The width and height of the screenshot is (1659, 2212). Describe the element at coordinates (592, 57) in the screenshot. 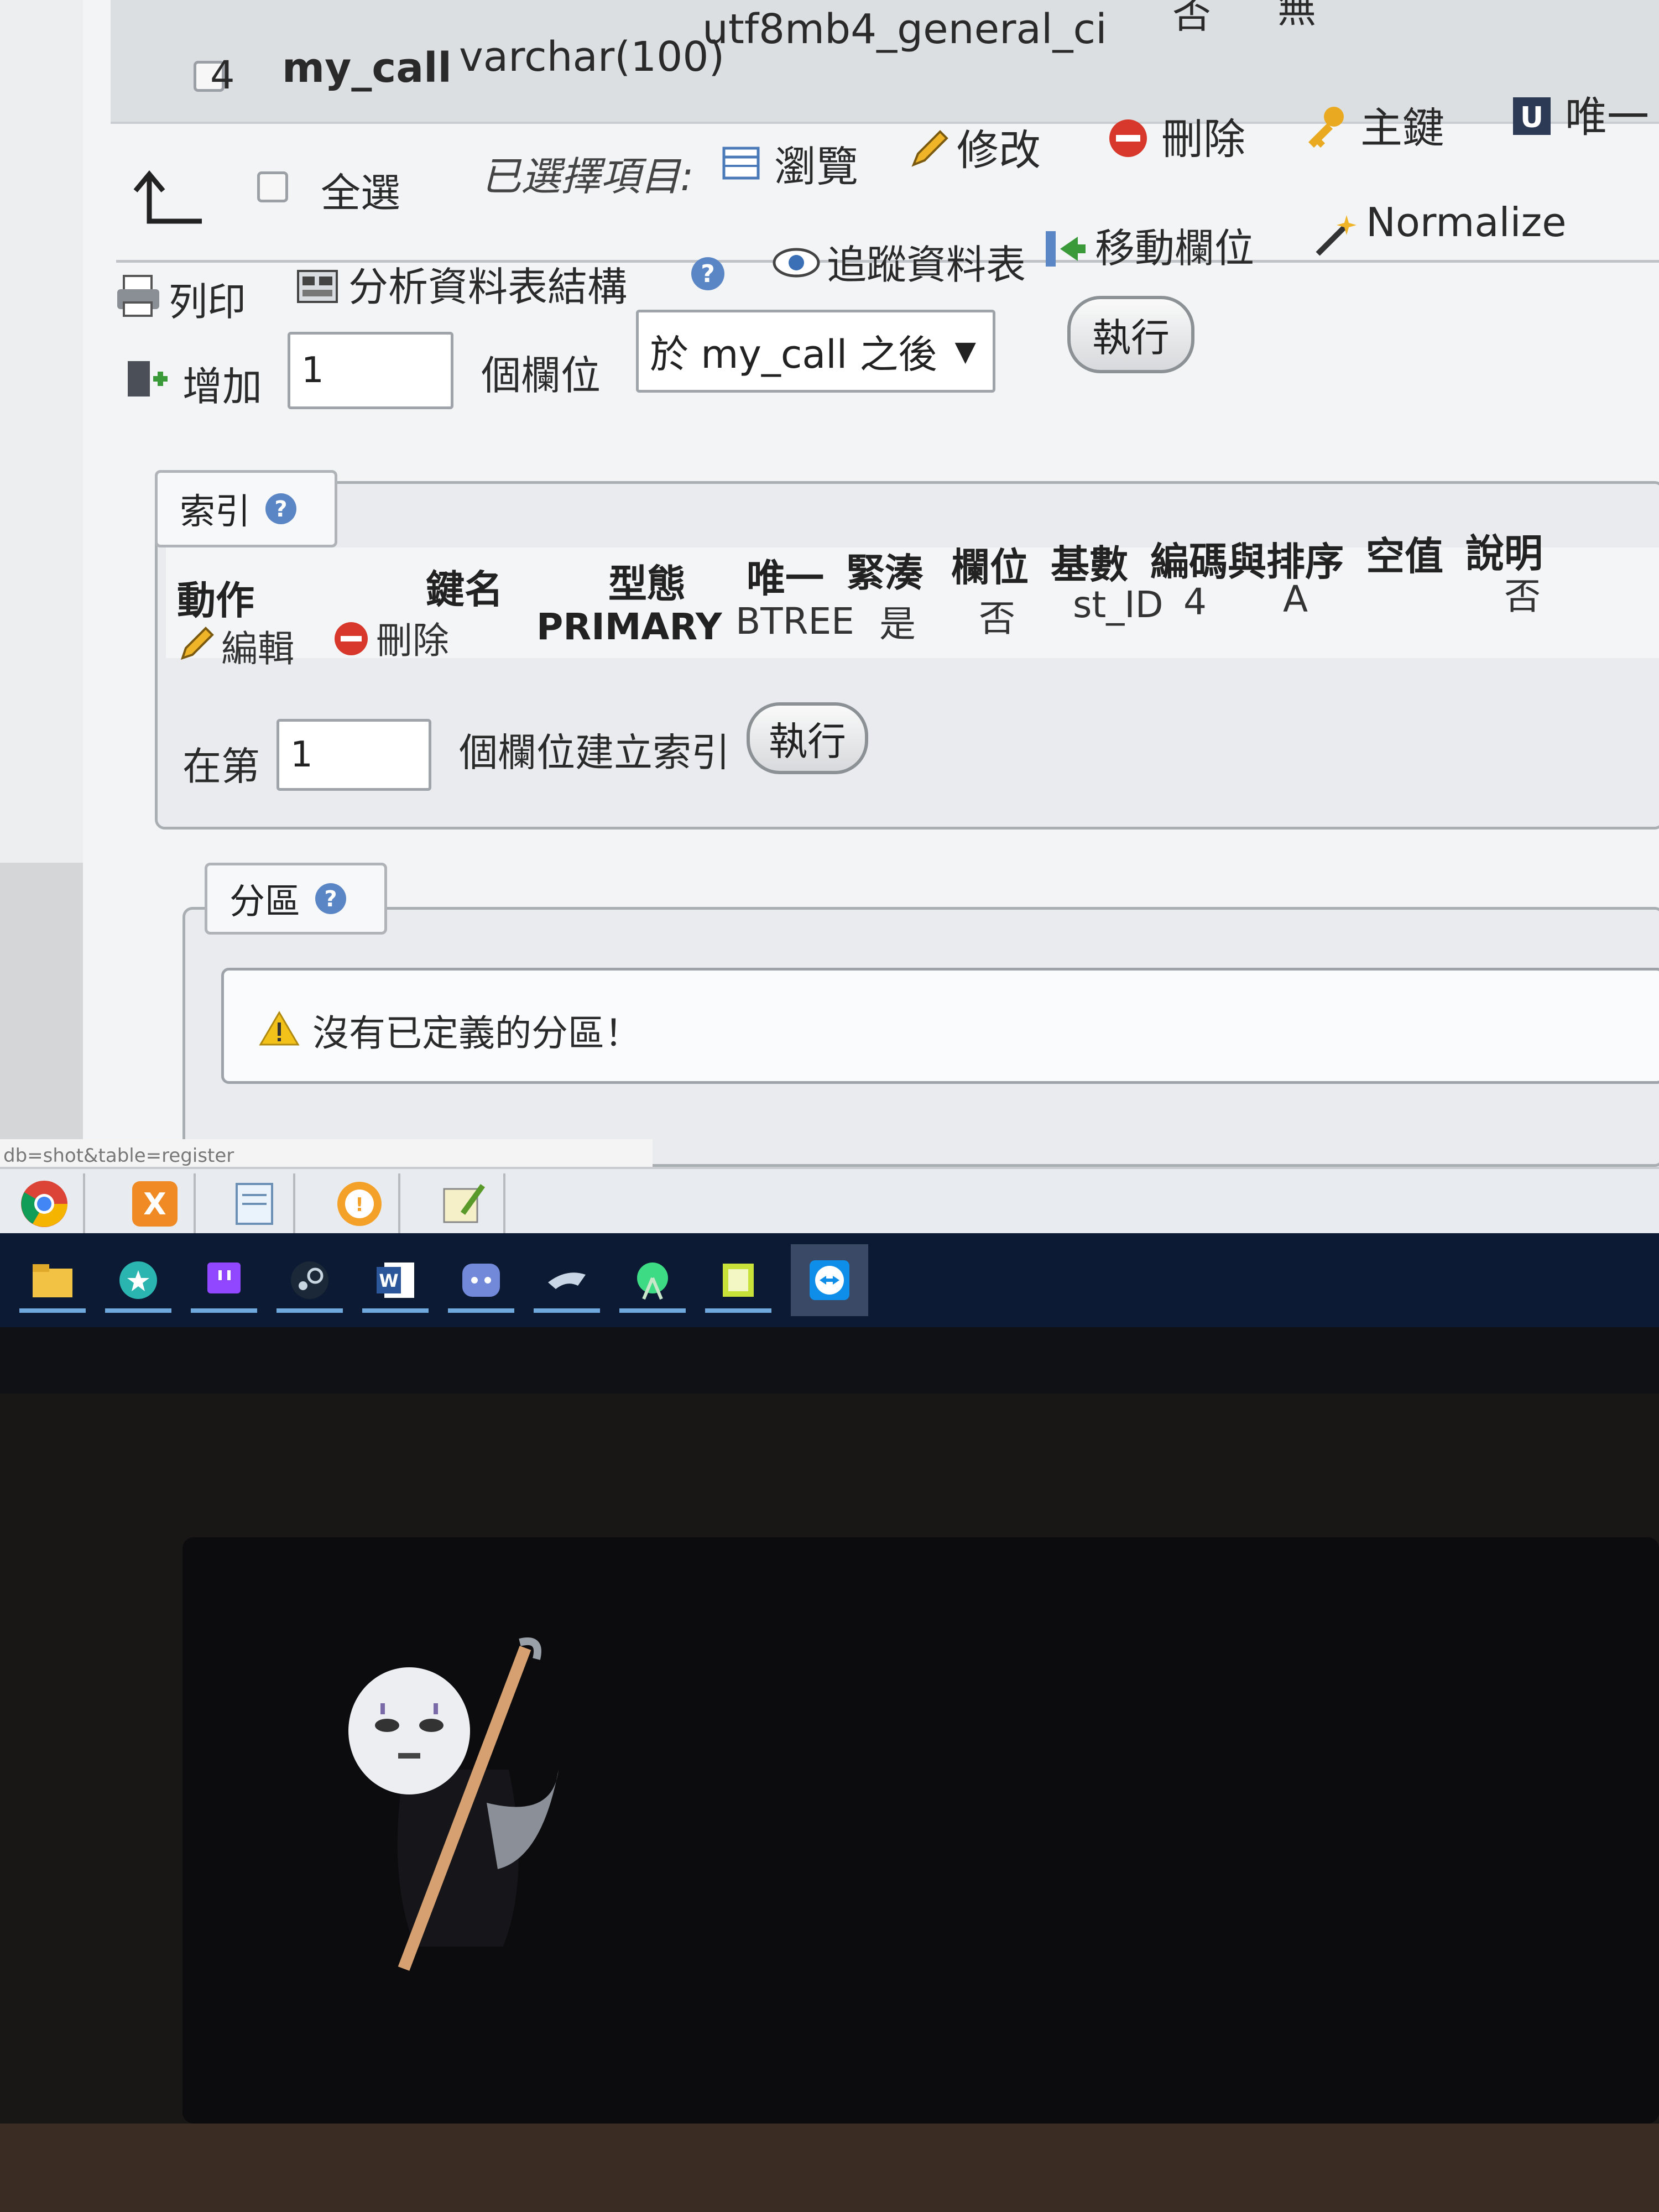

I see `column-type: varchar(100)` at that location.